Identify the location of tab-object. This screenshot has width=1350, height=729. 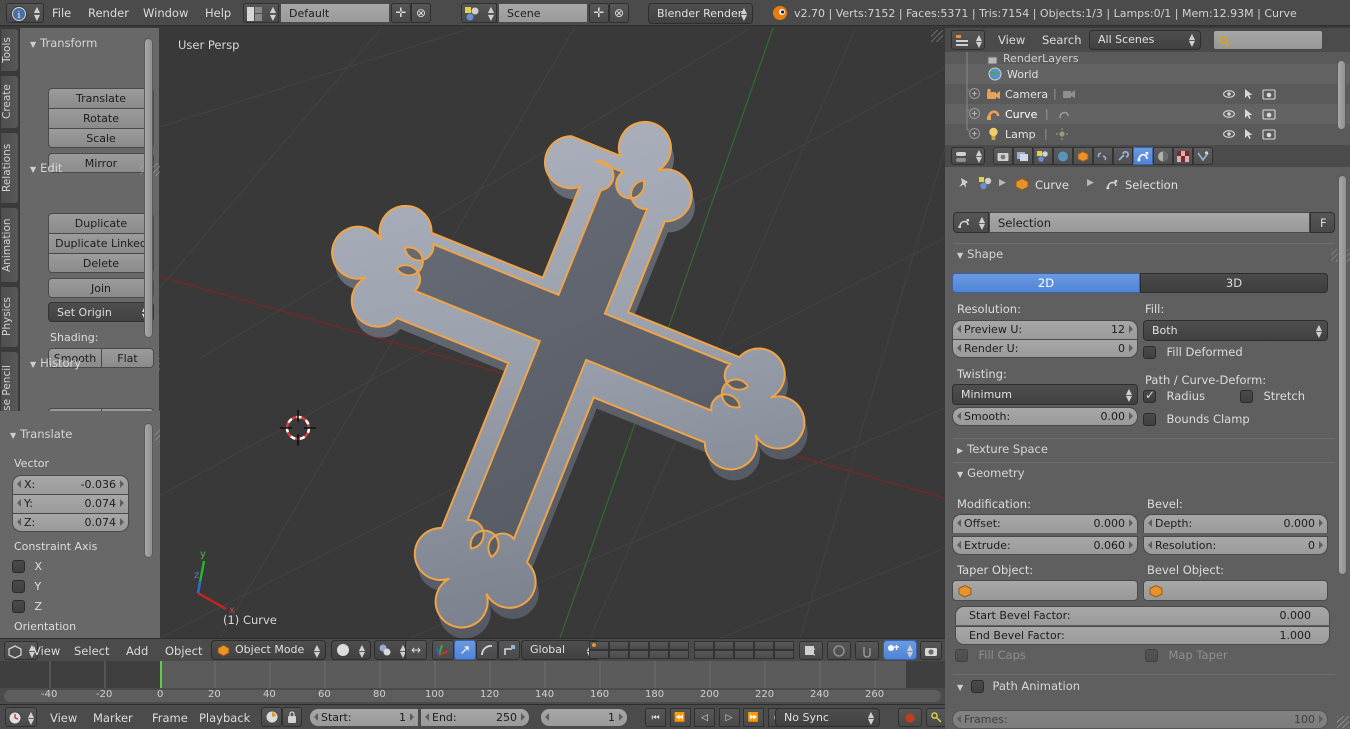
(1083, 156).